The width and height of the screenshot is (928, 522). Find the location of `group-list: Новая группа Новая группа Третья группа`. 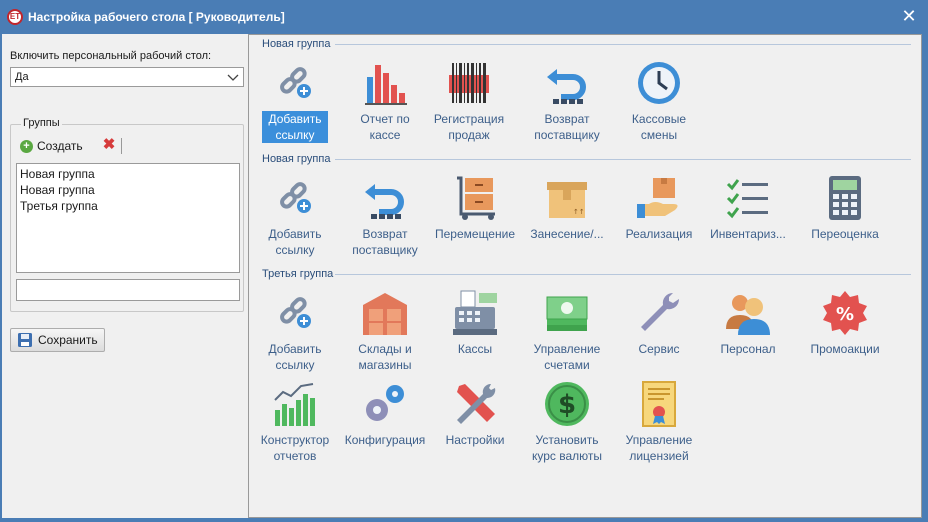

group-list: Новая группа Новая группа Третья группа is located at coordinates (128, 218).